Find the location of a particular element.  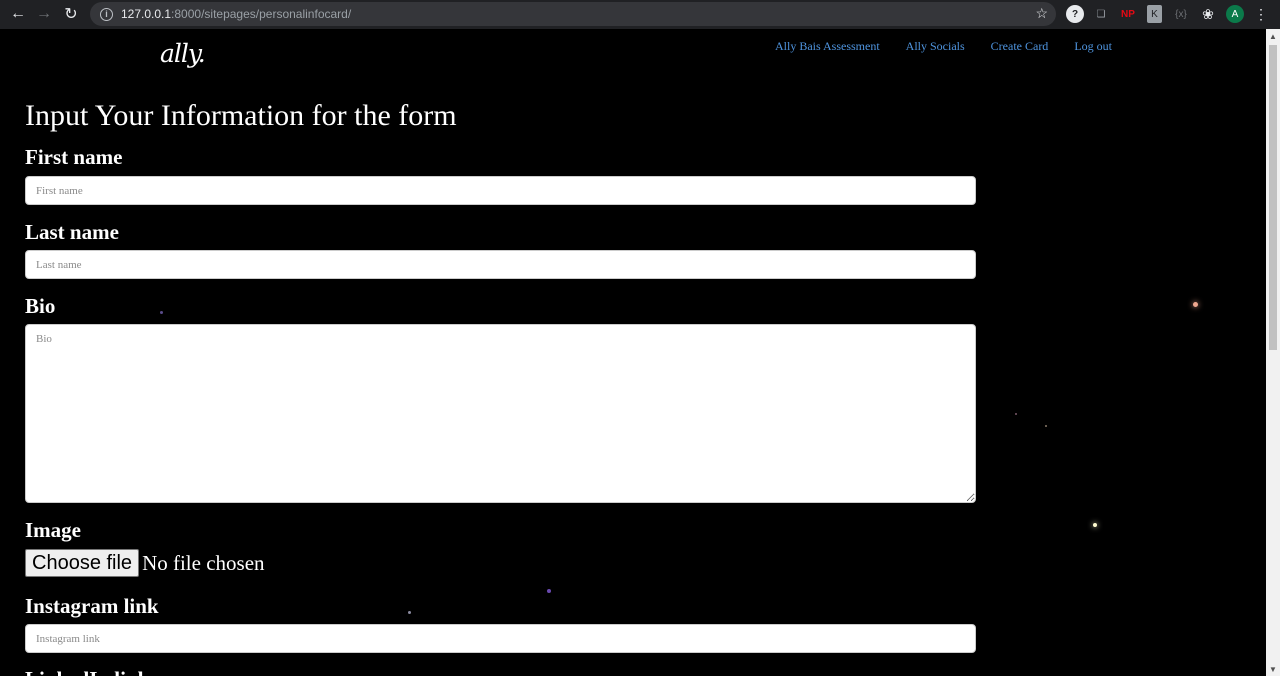

json-extension-icon: {x} is located at coordinates (1181, 14).